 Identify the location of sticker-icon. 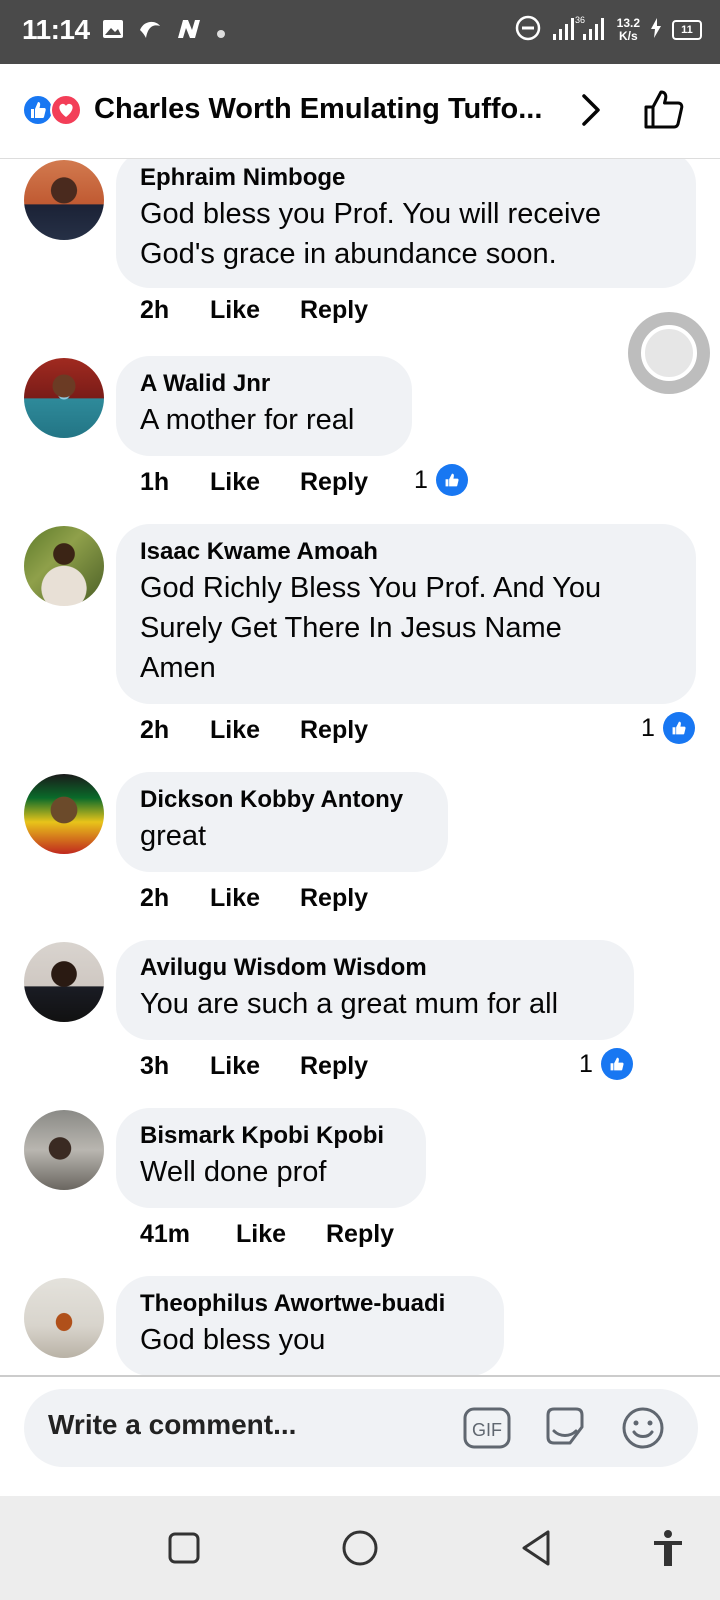
(565, 1428).